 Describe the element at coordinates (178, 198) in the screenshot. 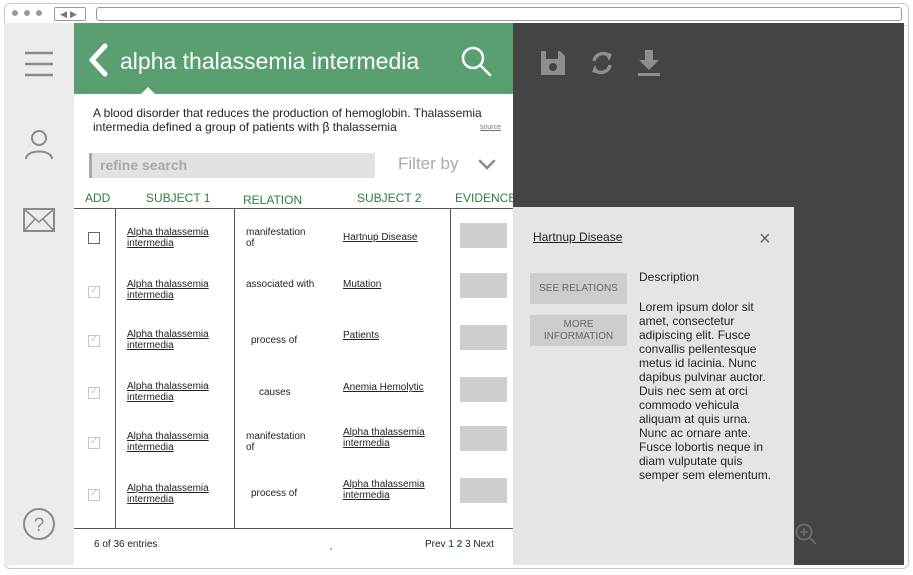

I see `column-header-subject1: SUBJECT 1` at that location.